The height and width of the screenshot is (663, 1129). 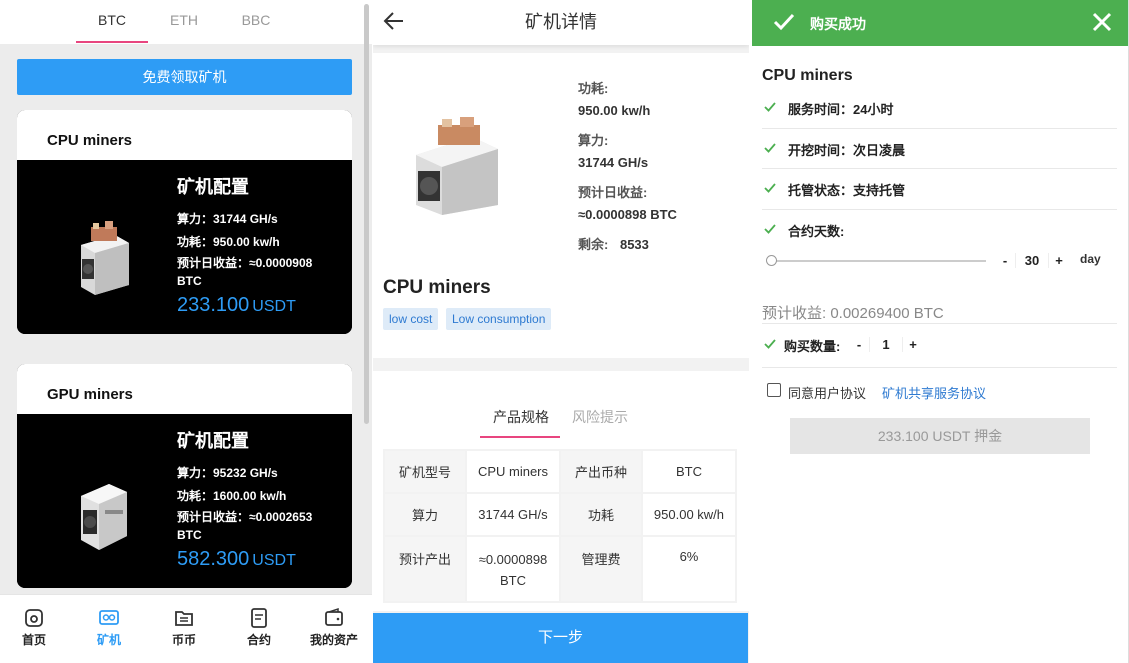 I want to click on slider-thumb, so click(x=771, y=260).